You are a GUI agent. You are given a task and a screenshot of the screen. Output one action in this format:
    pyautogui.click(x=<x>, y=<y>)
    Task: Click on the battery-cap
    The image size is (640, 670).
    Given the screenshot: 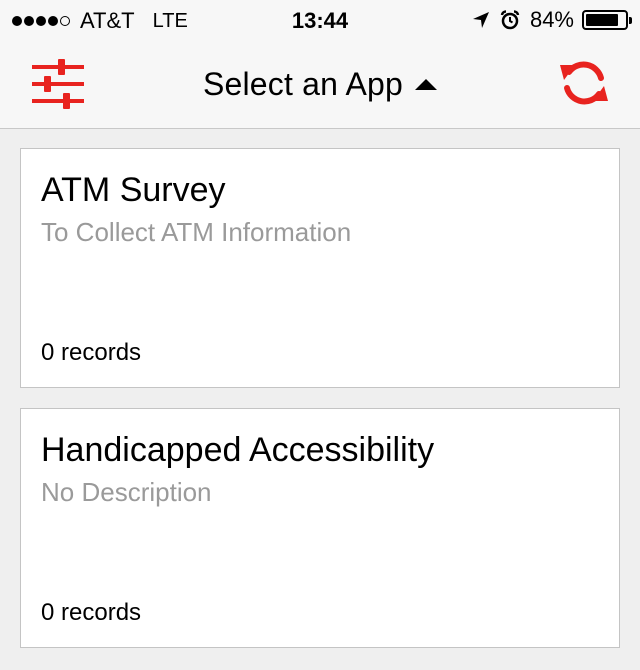 What is the action you would take?
    pyautogui.click(x=630, y=20)
    